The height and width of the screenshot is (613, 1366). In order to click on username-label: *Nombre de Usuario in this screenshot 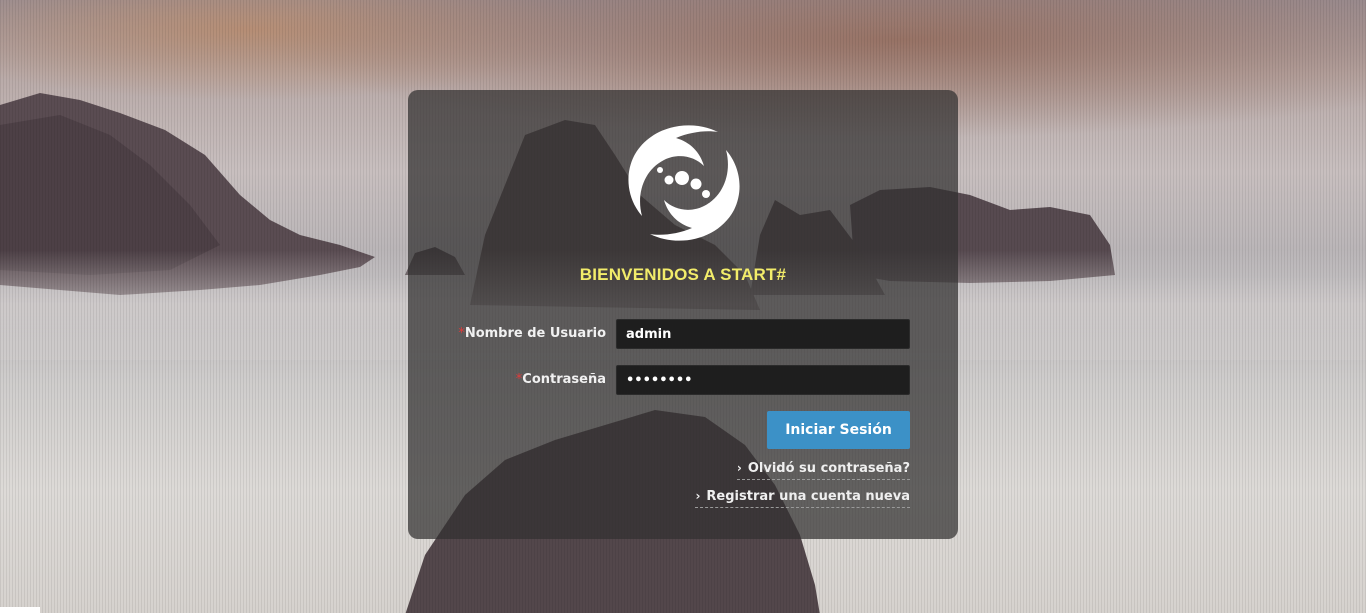, I will do `click(532, 333)`.